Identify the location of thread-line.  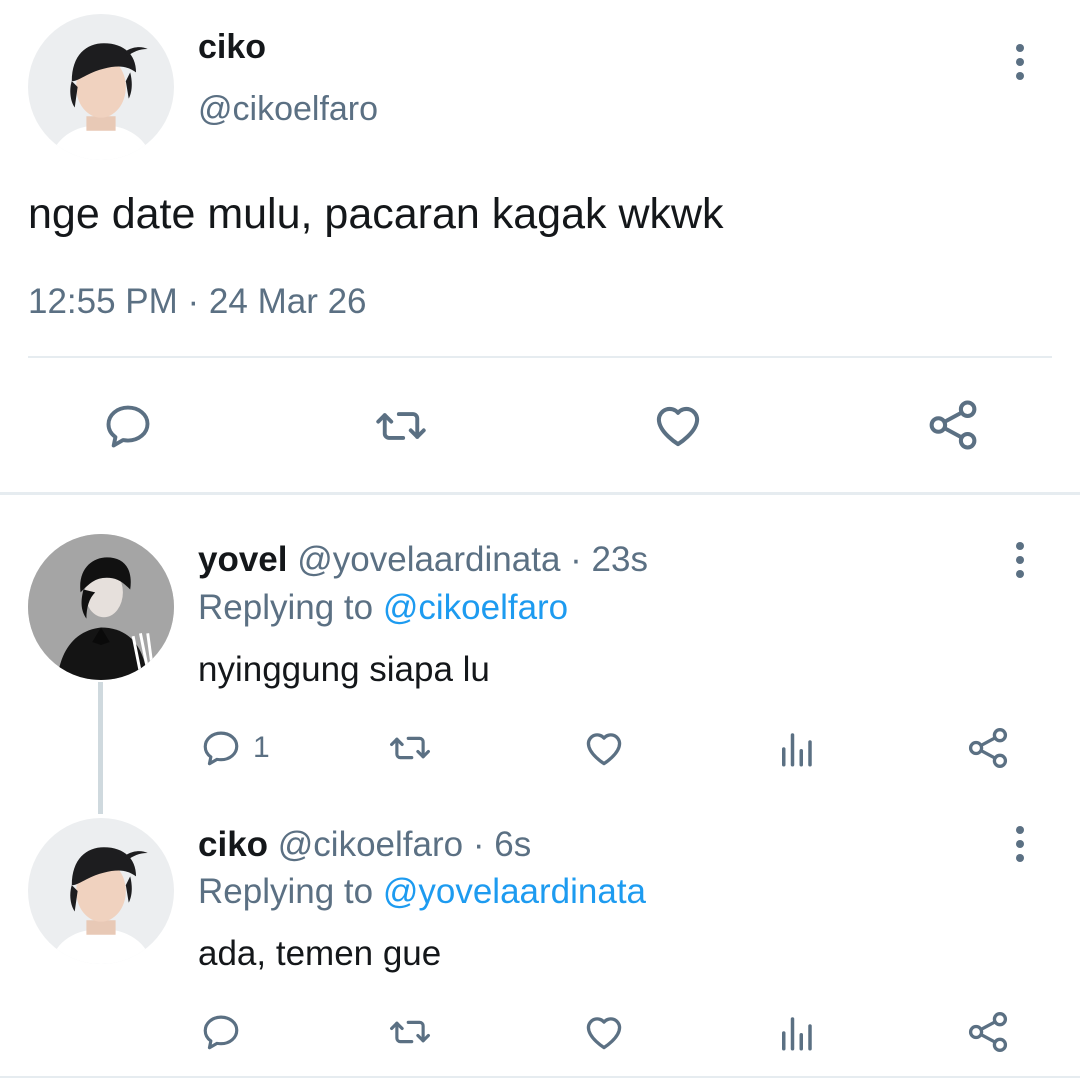
(100, 748).